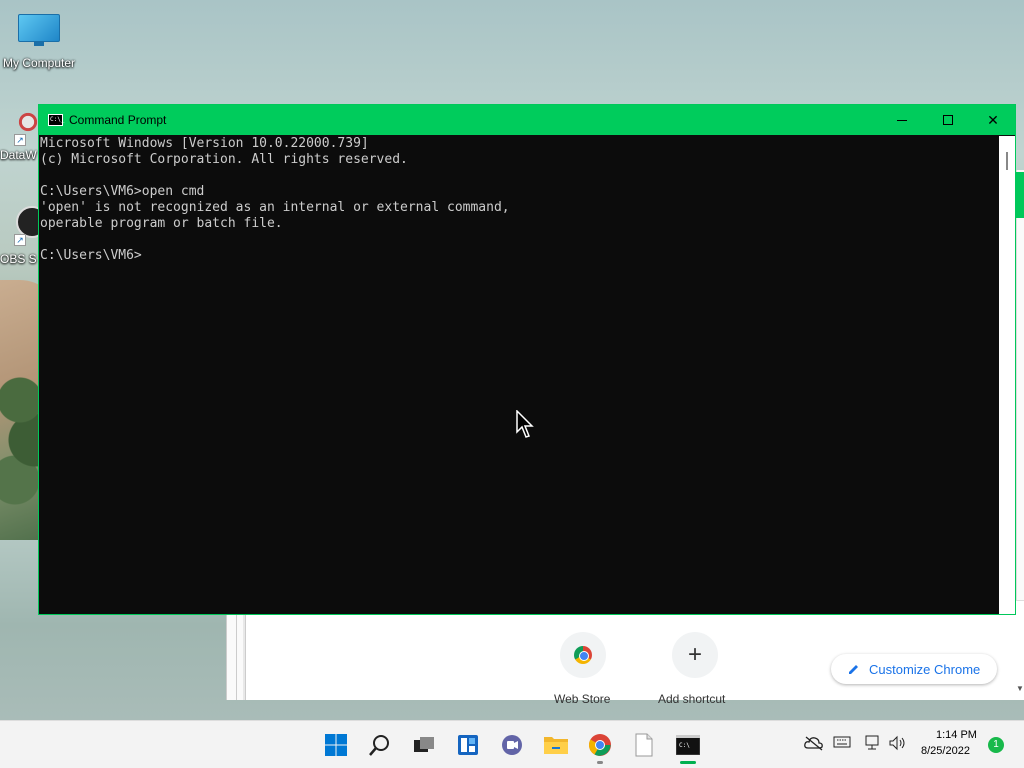 This screenshot has height=768, width=1024. I want to click on shortcut-tile-web-store, so click(583, 655).